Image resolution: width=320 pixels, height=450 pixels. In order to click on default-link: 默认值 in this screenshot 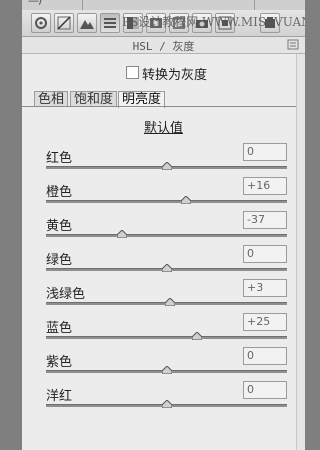, I will do `click(163, 126)`.